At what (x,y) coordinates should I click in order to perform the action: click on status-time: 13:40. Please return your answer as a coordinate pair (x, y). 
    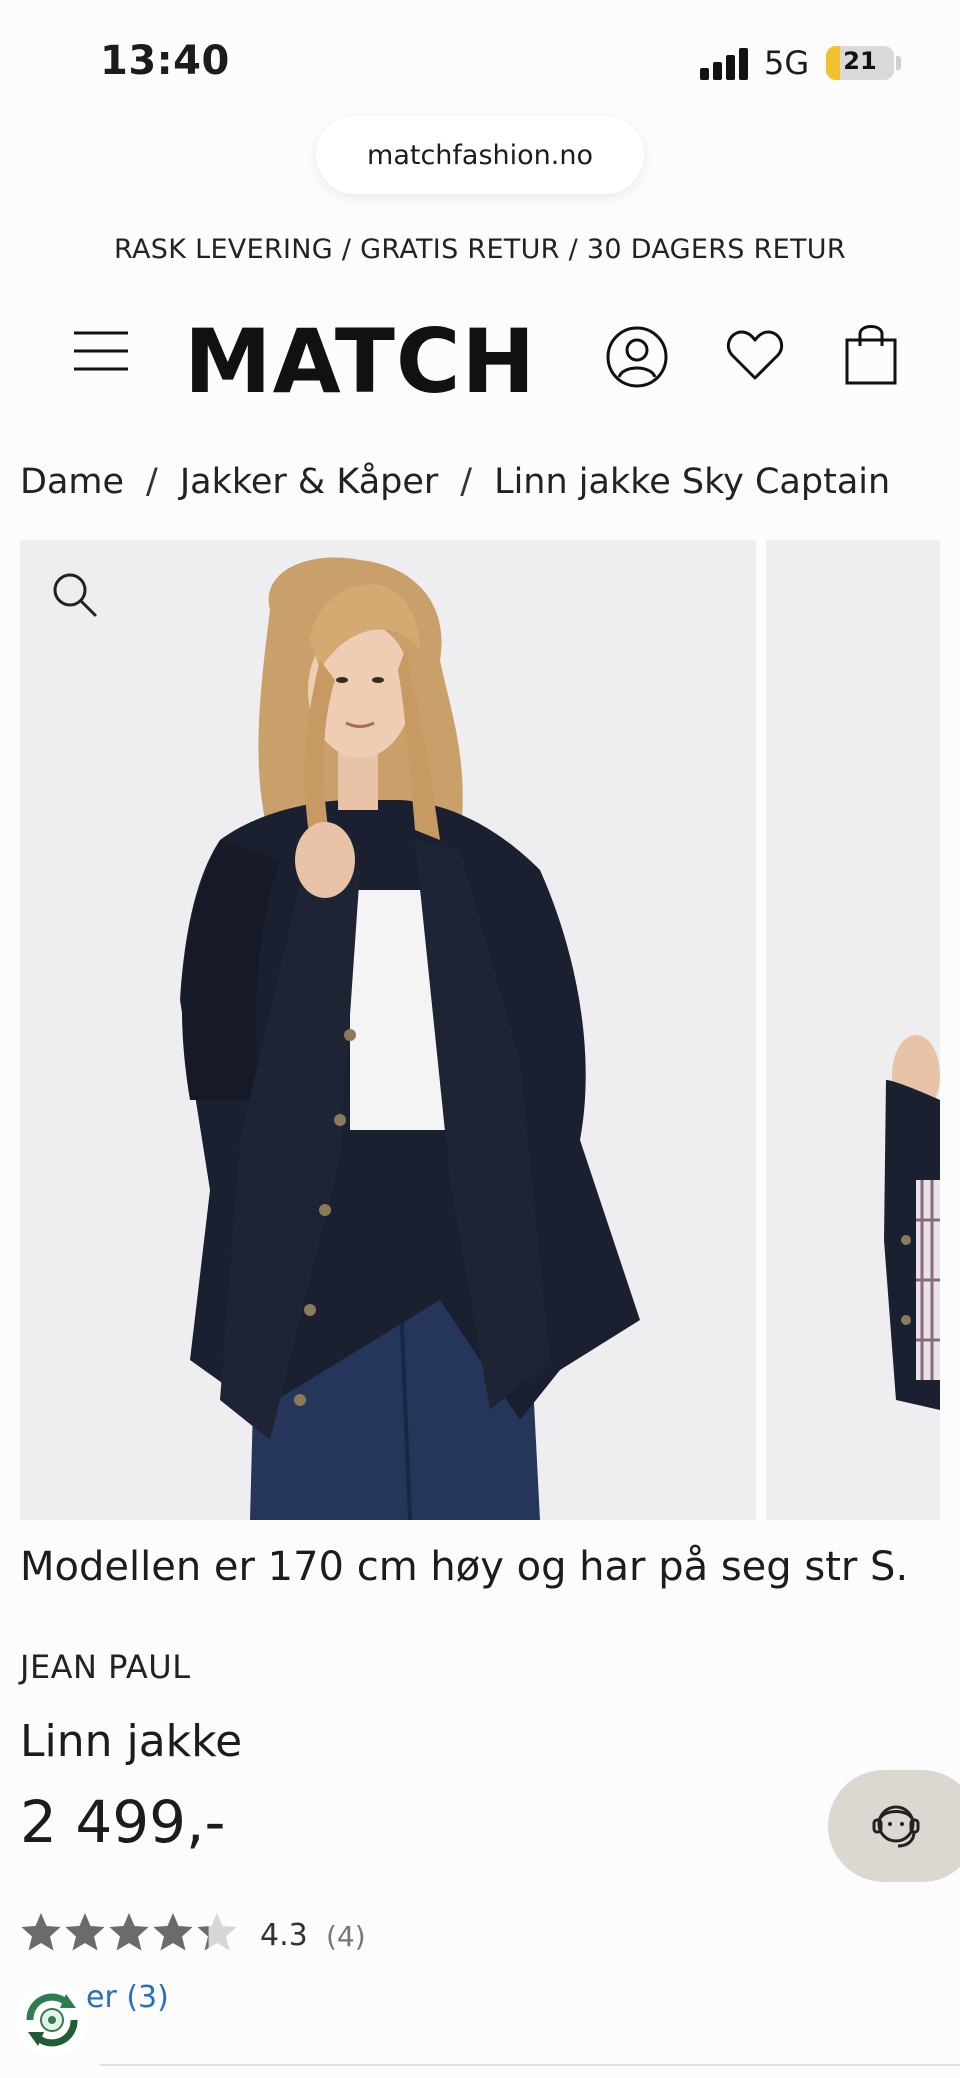
    Looking at the image, I should click on (165, 61).